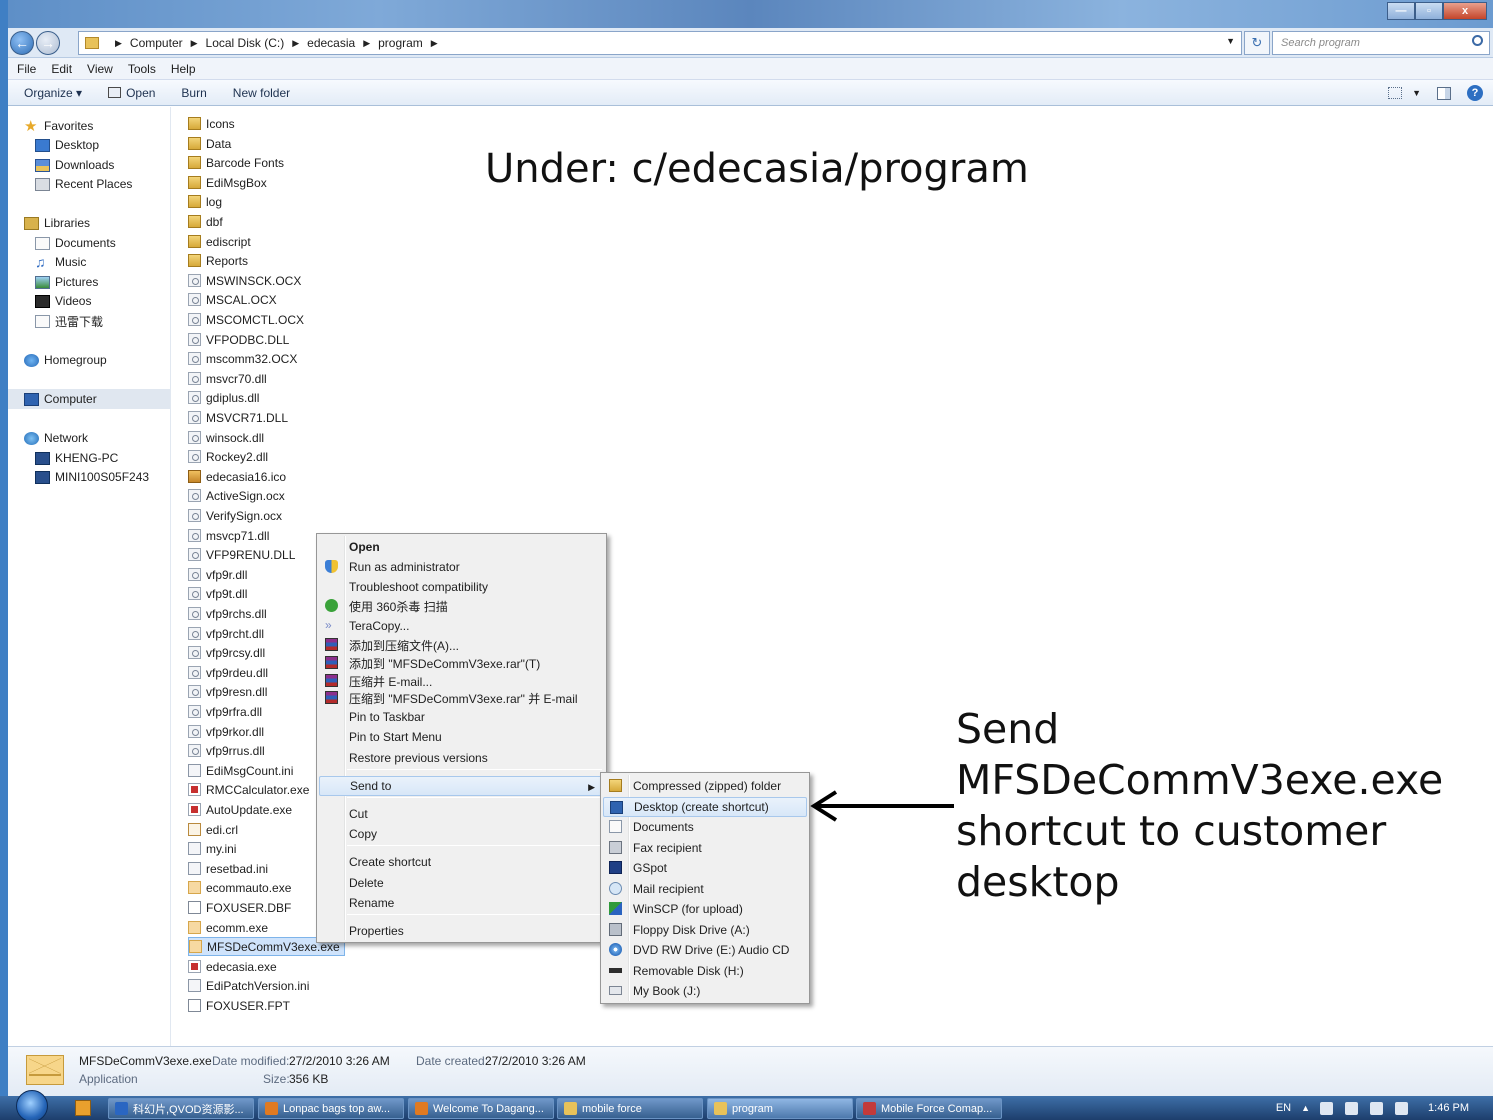  Describe the element at coordinates (1327, 1108) in the screenshot. I see `tray-app-icon` at that location.